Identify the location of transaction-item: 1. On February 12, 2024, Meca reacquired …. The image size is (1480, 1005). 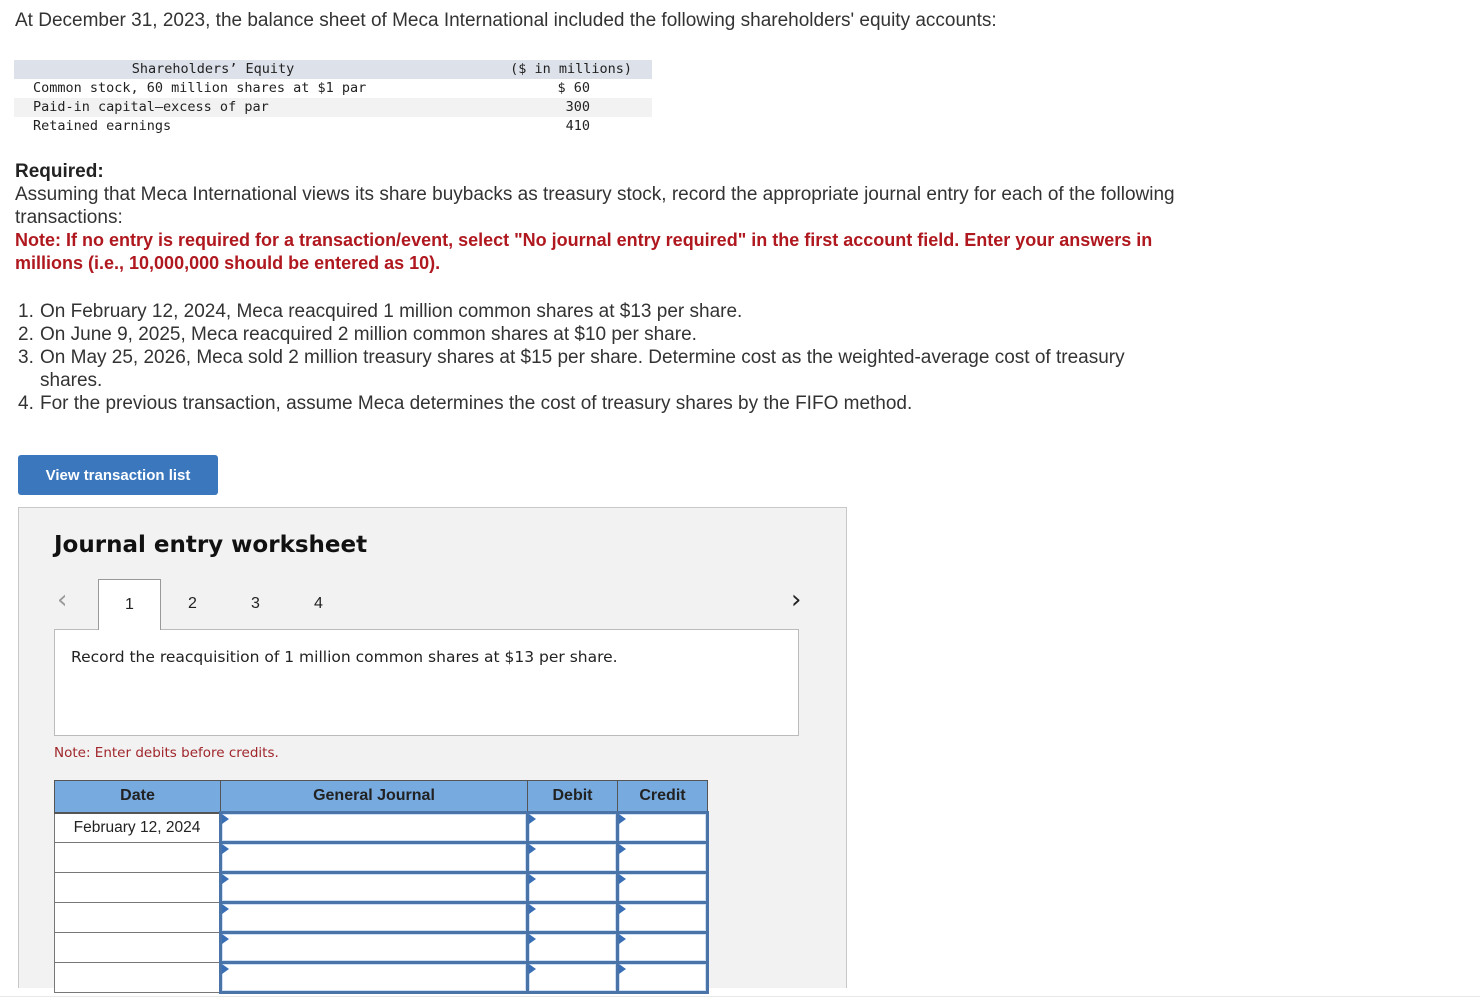
(598, 311).